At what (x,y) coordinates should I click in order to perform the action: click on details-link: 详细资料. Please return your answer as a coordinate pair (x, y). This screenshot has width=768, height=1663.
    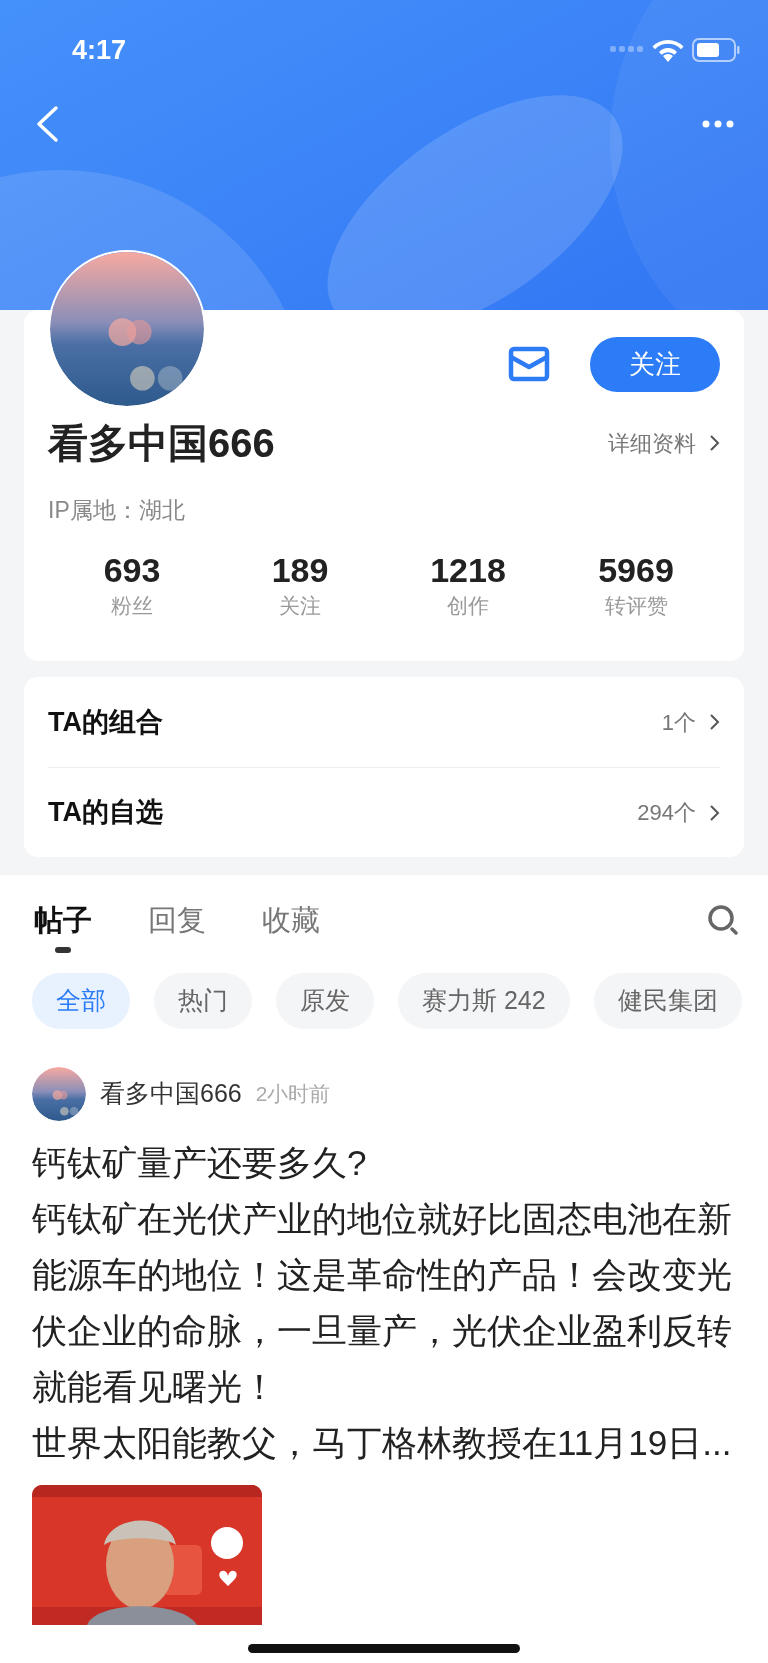
    Looking at the image, I should click on (664, 443).